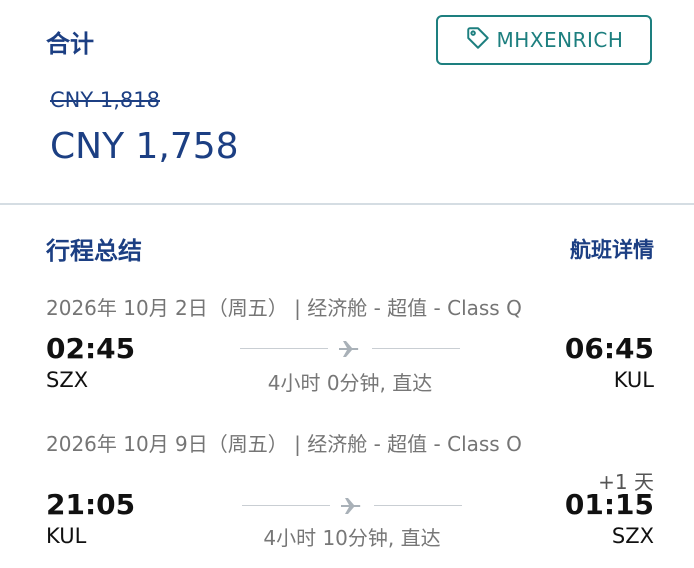  I want to click on itinerary-summary-title: 行程总结, so click(94, 251).